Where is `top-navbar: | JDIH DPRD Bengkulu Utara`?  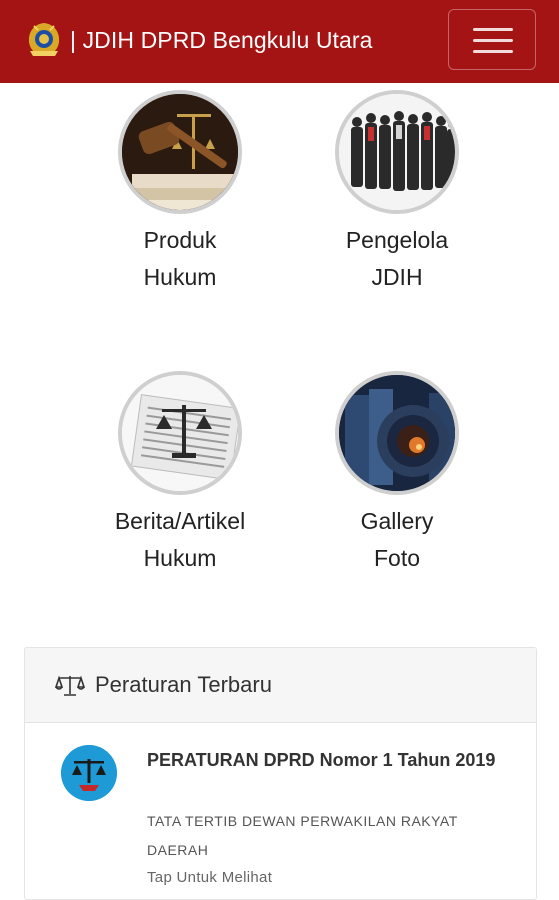
top-navbar: | JDIH DPRD Bengkulu Utara is located at coordinates (279, 41).